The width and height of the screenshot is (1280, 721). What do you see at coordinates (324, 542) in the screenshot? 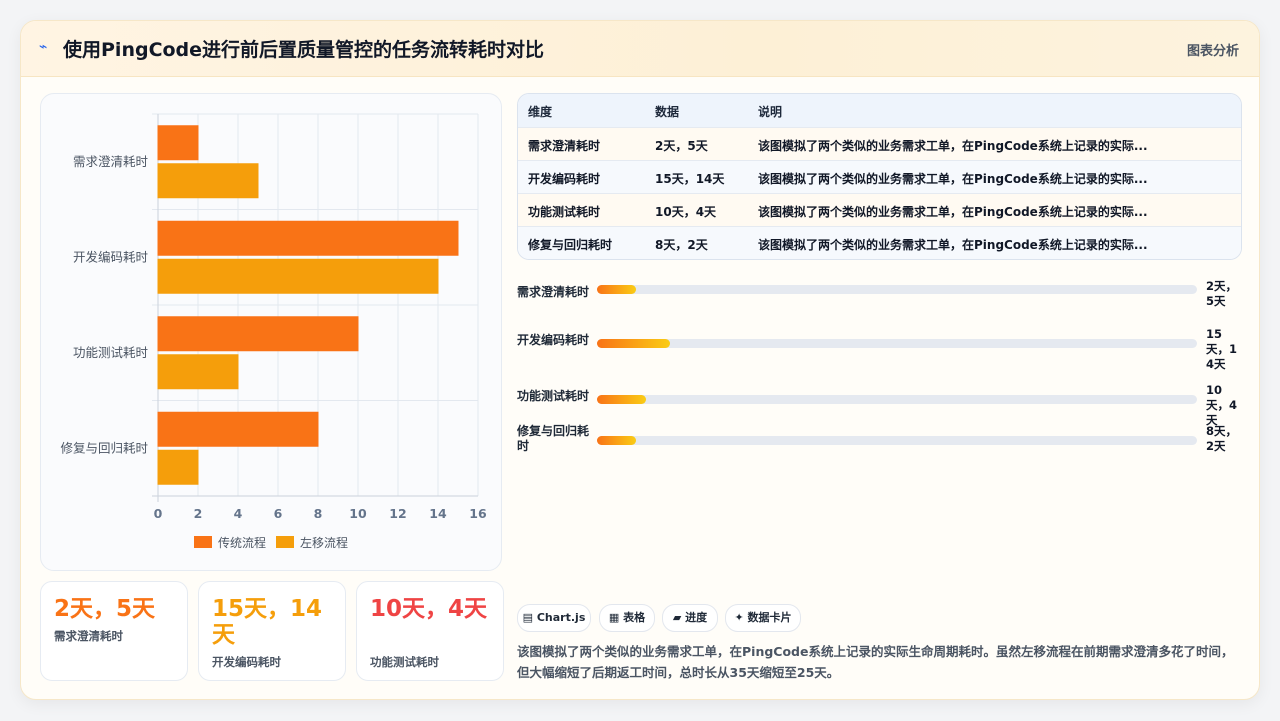
I see `legend-label: 左移流程` at bounding box center [324, 542].